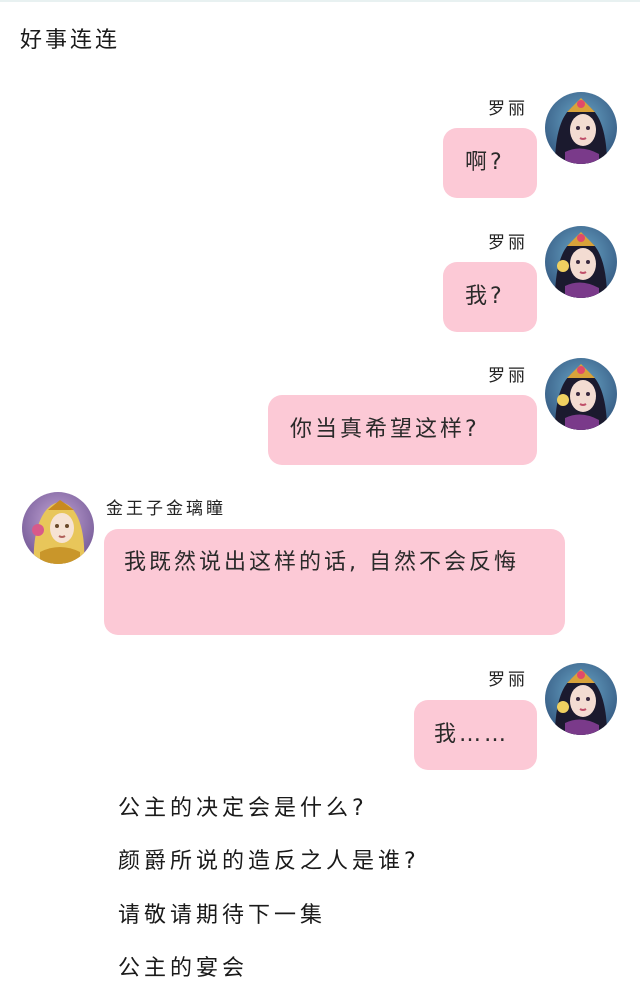 The width and height of the screenshot is (640, 992). What do you see at coordinates (183, 968) in the screenshot?
I see `caption-line: 公主的宴会` at bounding box center [183, 968].